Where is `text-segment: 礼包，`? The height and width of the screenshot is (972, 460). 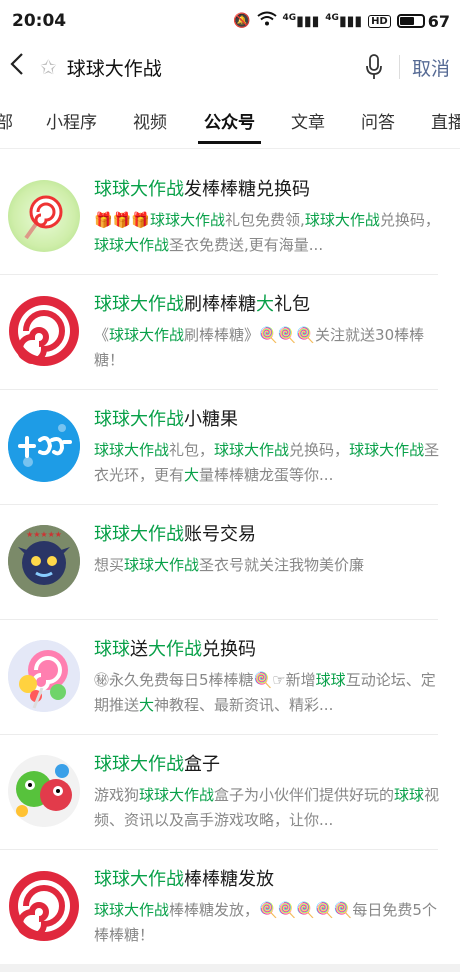
text-segment: 礼包， is located at coordinates (192, 450).